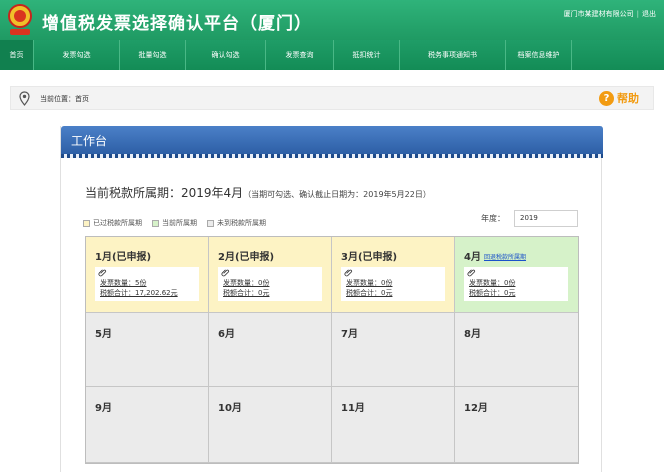  What do you see at coordinates (64, 99) in the screenshot?
I see `breadcrumb-text: 当前位置：首页` at bounding box center [64, 99].